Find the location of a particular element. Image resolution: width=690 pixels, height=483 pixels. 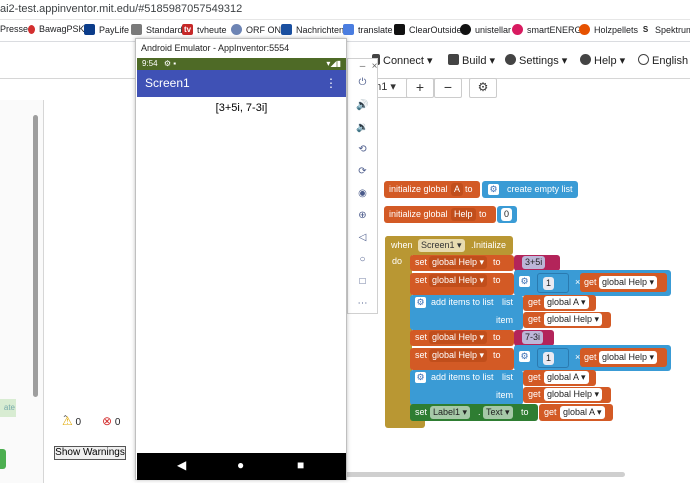

get-a-dropdown-3: global A ▾ is located at coordinates (582, 412).